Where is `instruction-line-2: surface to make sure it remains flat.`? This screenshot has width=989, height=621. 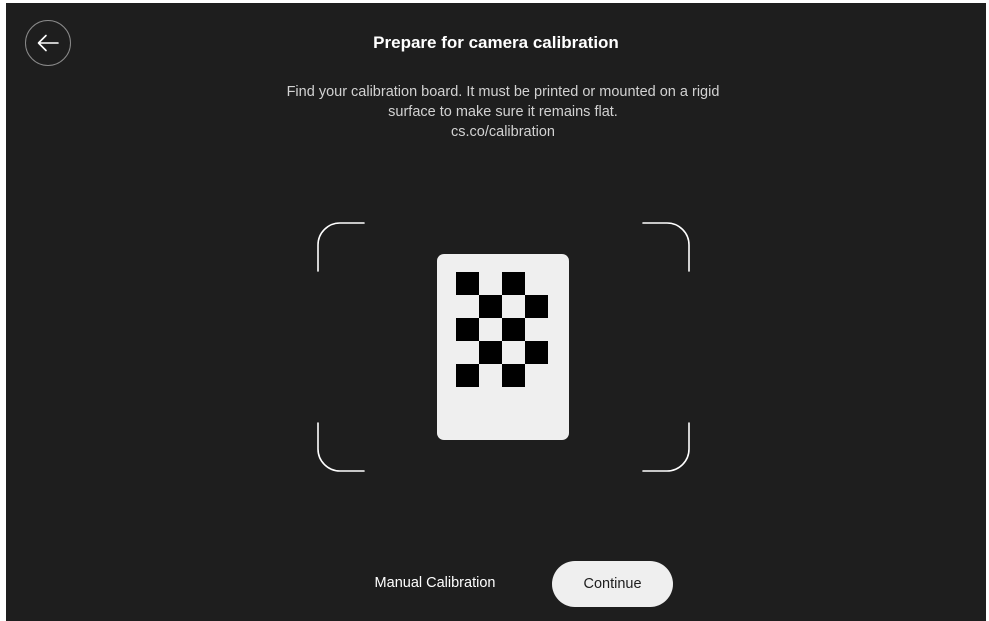 instruction-line-2: surface to make sure it remains flat. is located at coordinates (503, 112).